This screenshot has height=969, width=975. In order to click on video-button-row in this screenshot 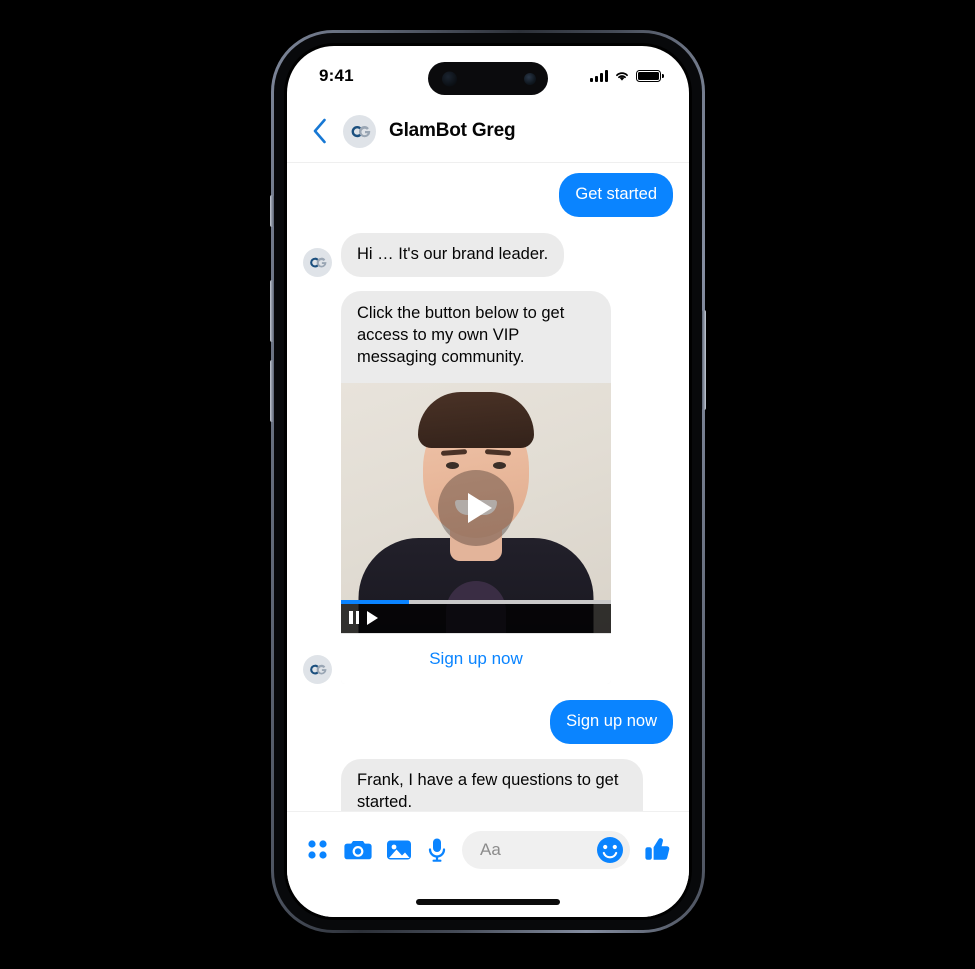, I will do `click(476, 618)`.